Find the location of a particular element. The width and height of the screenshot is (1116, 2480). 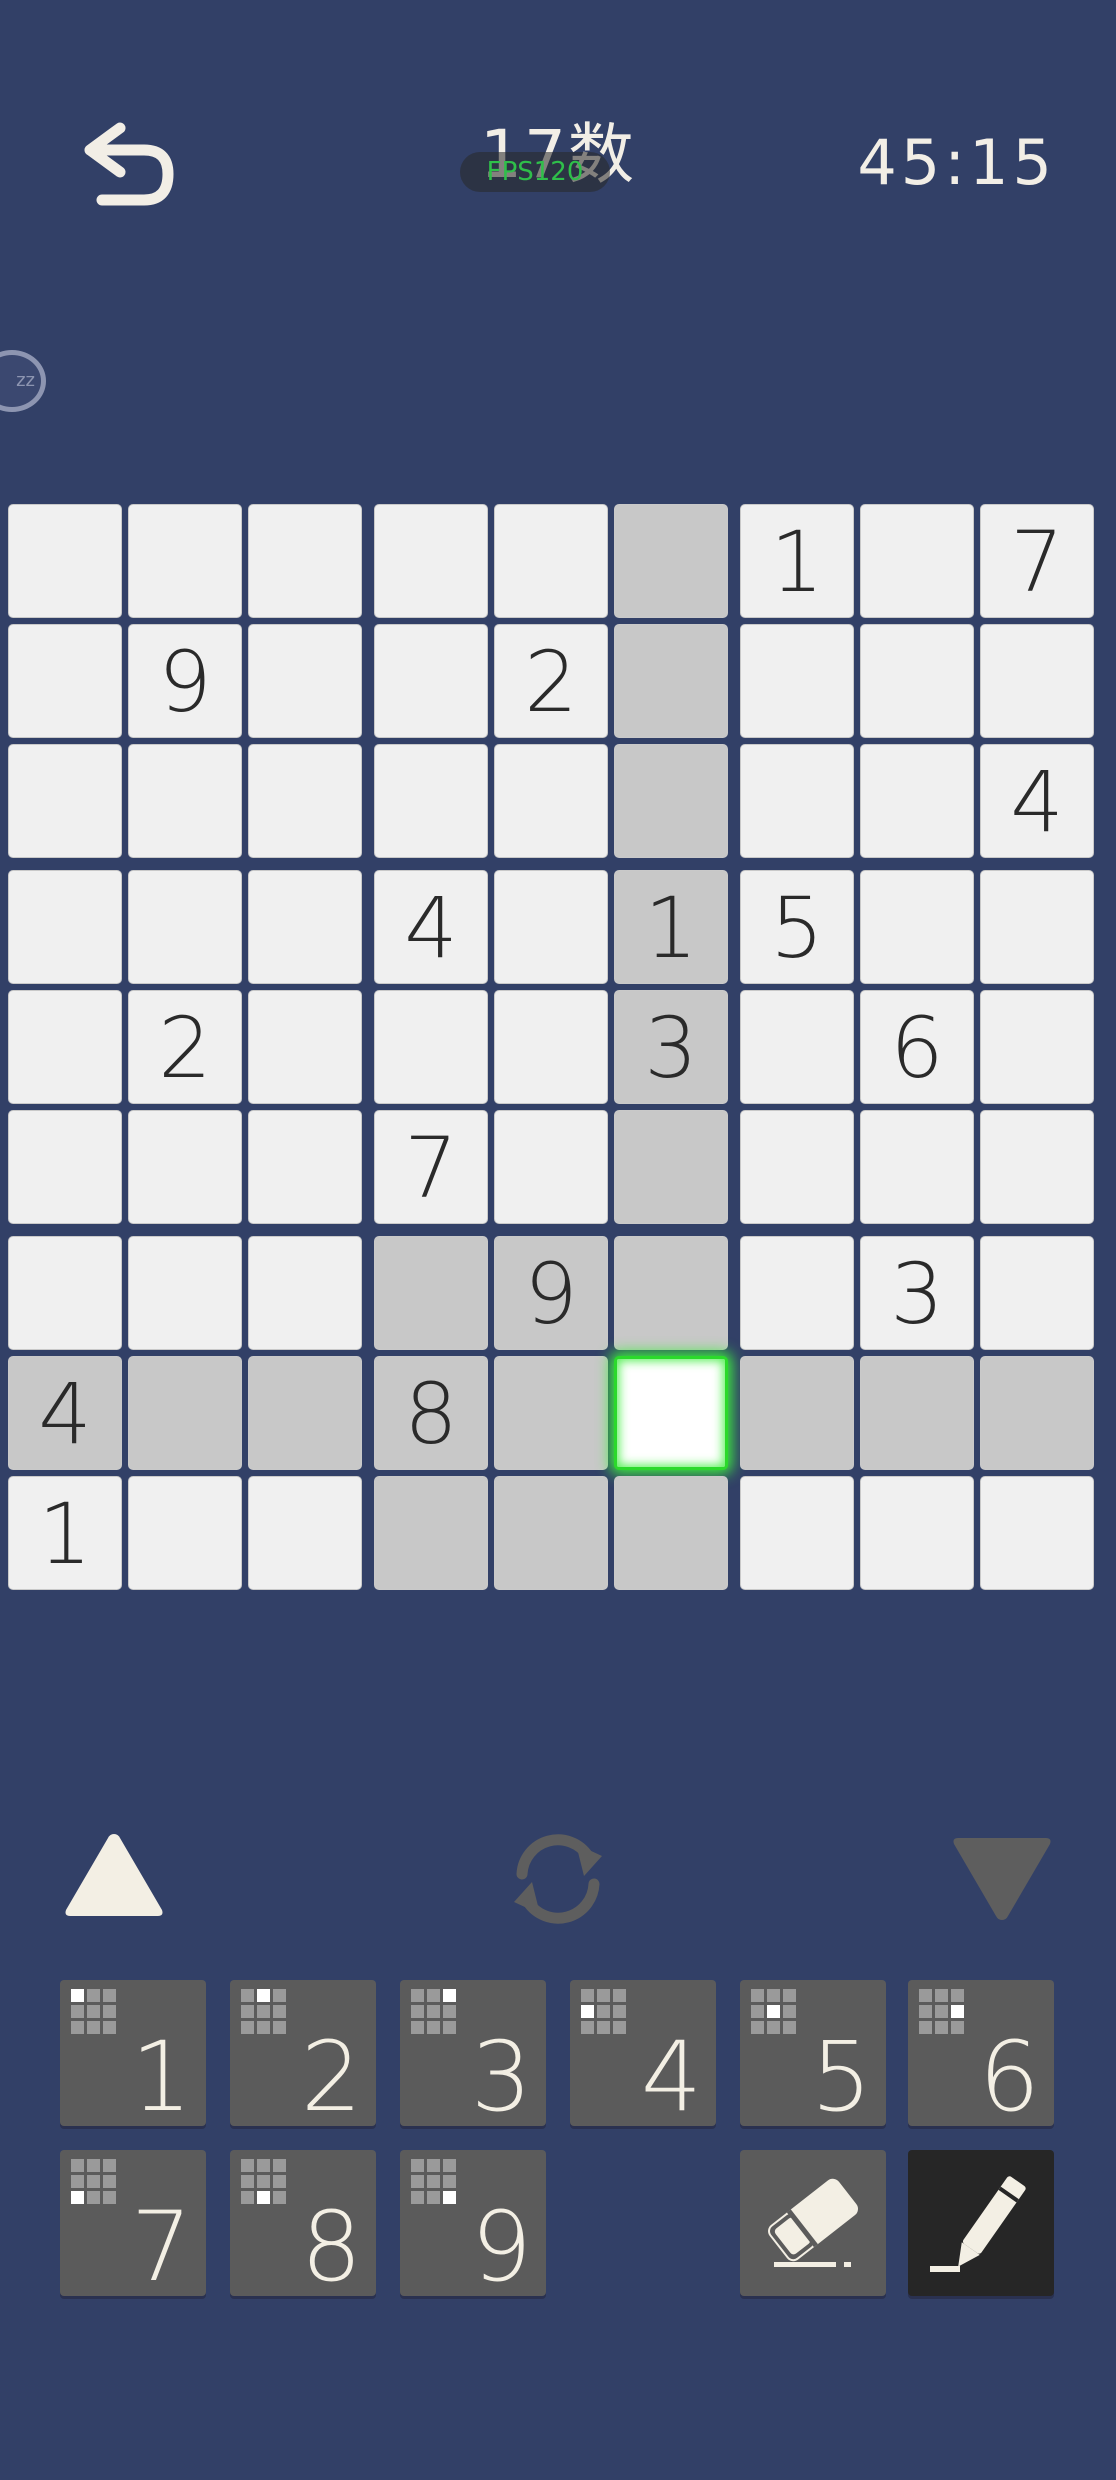

board-cell-r3c7 is located at coordinates (797, 801).